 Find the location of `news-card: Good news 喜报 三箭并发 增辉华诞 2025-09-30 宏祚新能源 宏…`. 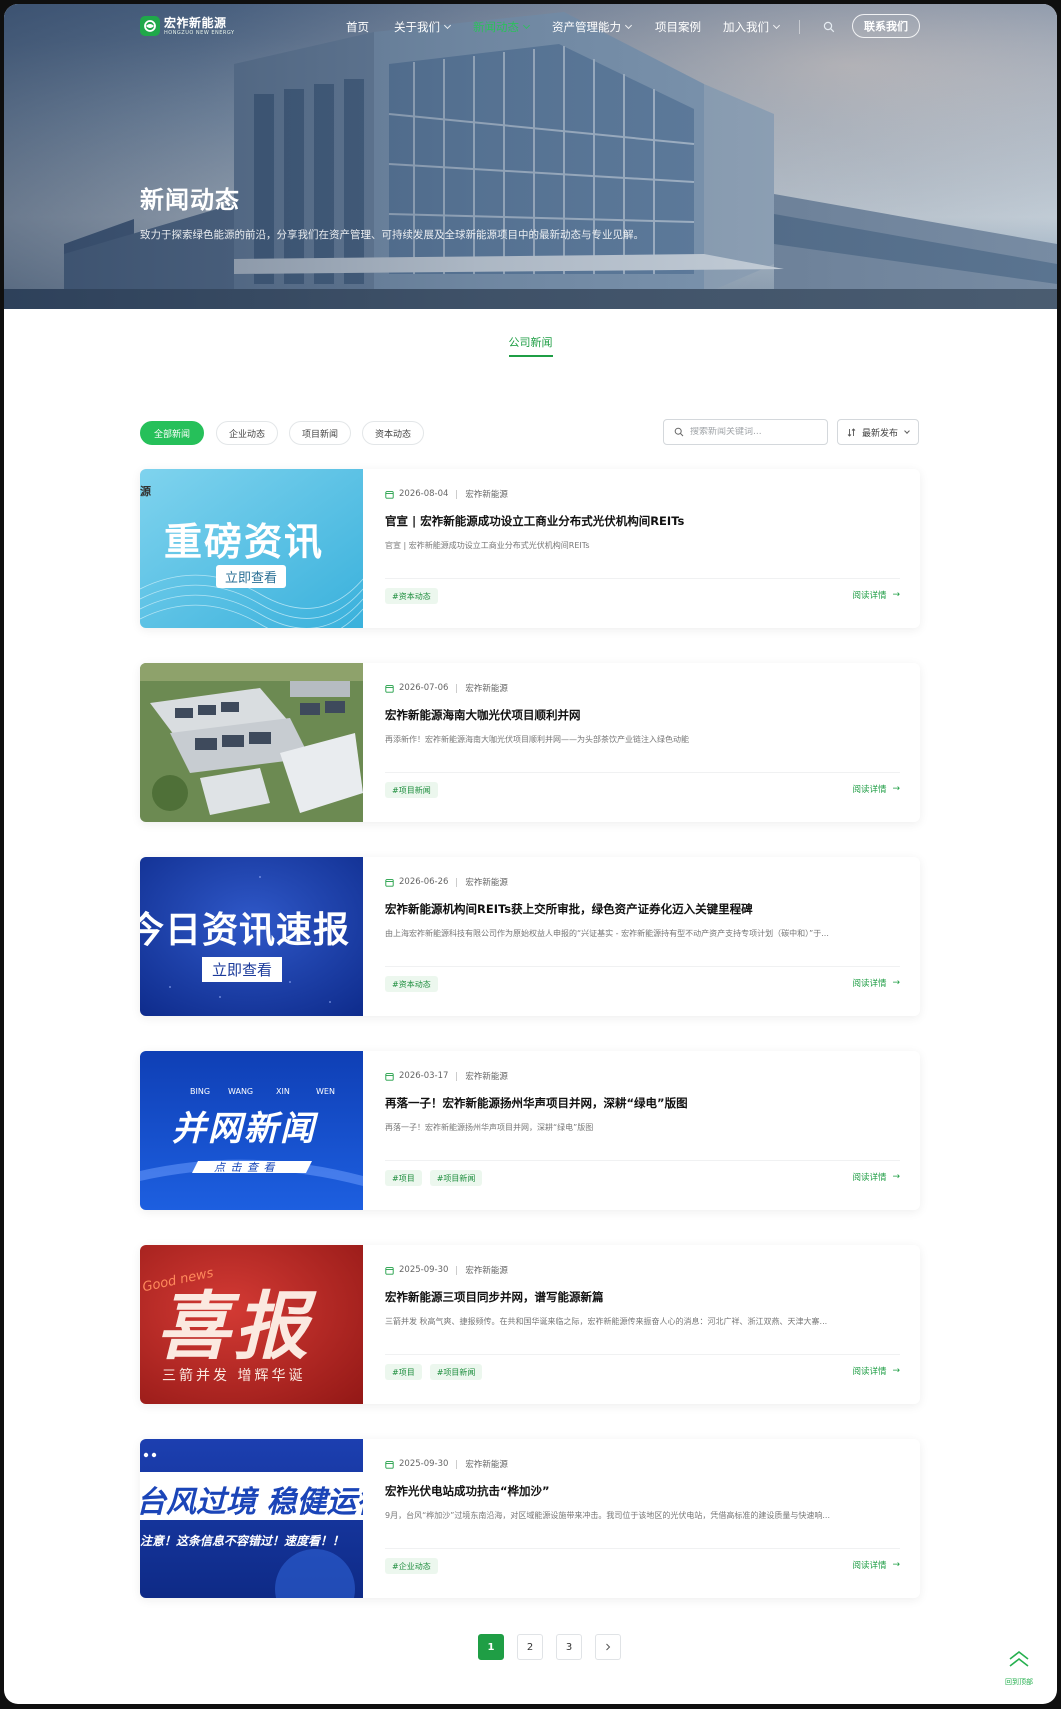

news-card: Good news 喜报 三箭并发 增辉华诞 2025-09-30 宏祚新能源 宏… is located at coordinates (530, 1324).